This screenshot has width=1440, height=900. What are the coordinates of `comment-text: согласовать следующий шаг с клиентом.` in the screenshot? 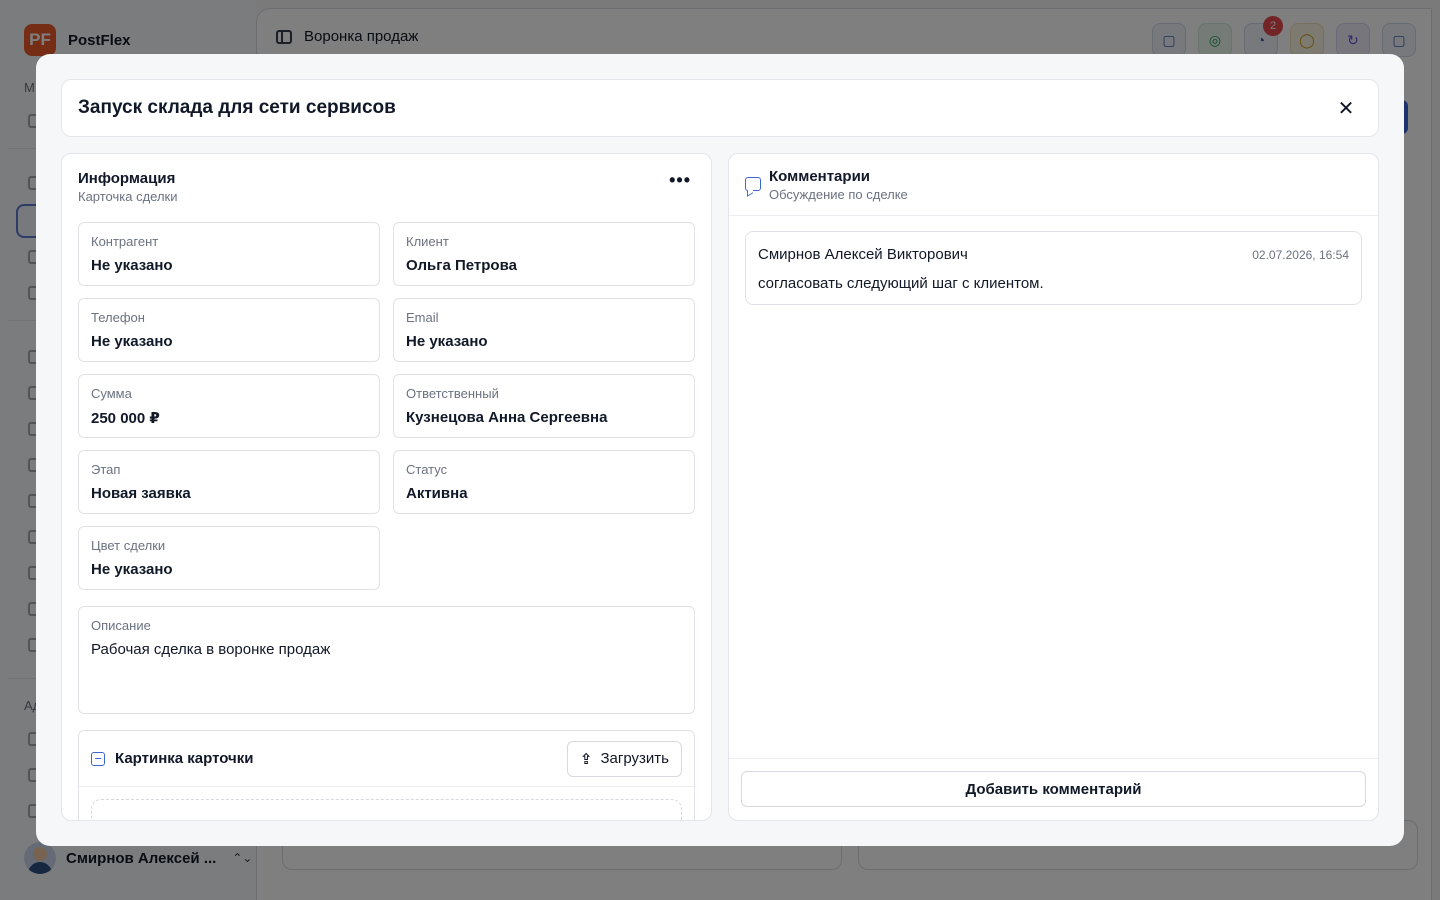 It's located at (901, 283).